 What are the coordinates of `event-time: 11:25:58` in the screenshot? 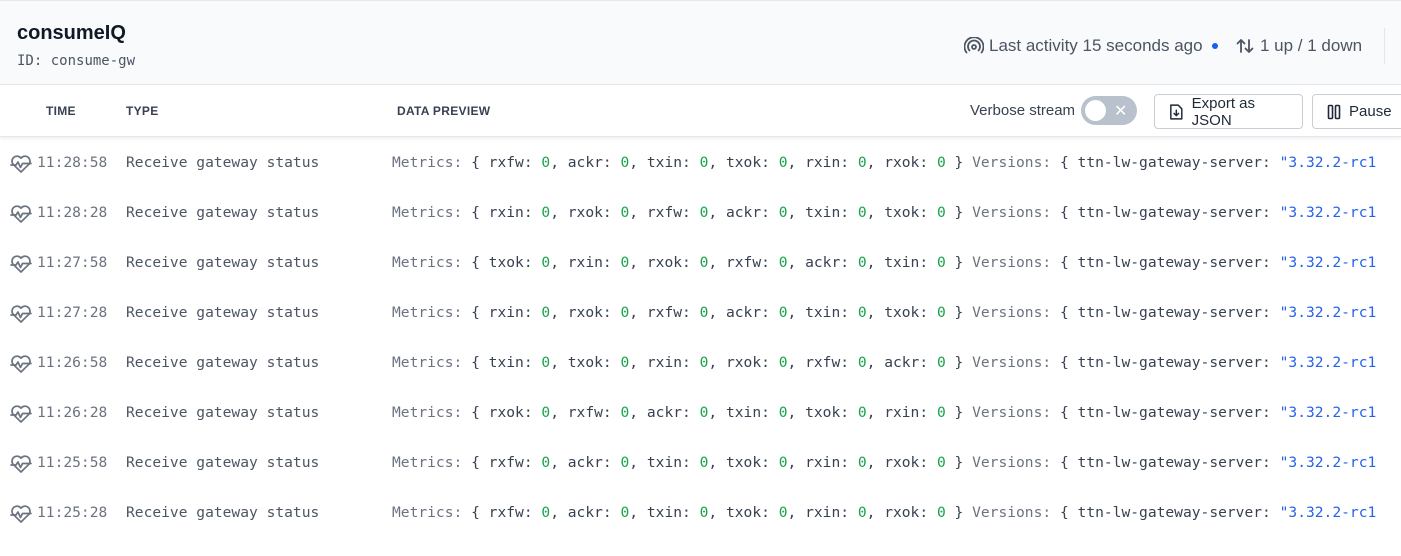 It's located at (72, 462).